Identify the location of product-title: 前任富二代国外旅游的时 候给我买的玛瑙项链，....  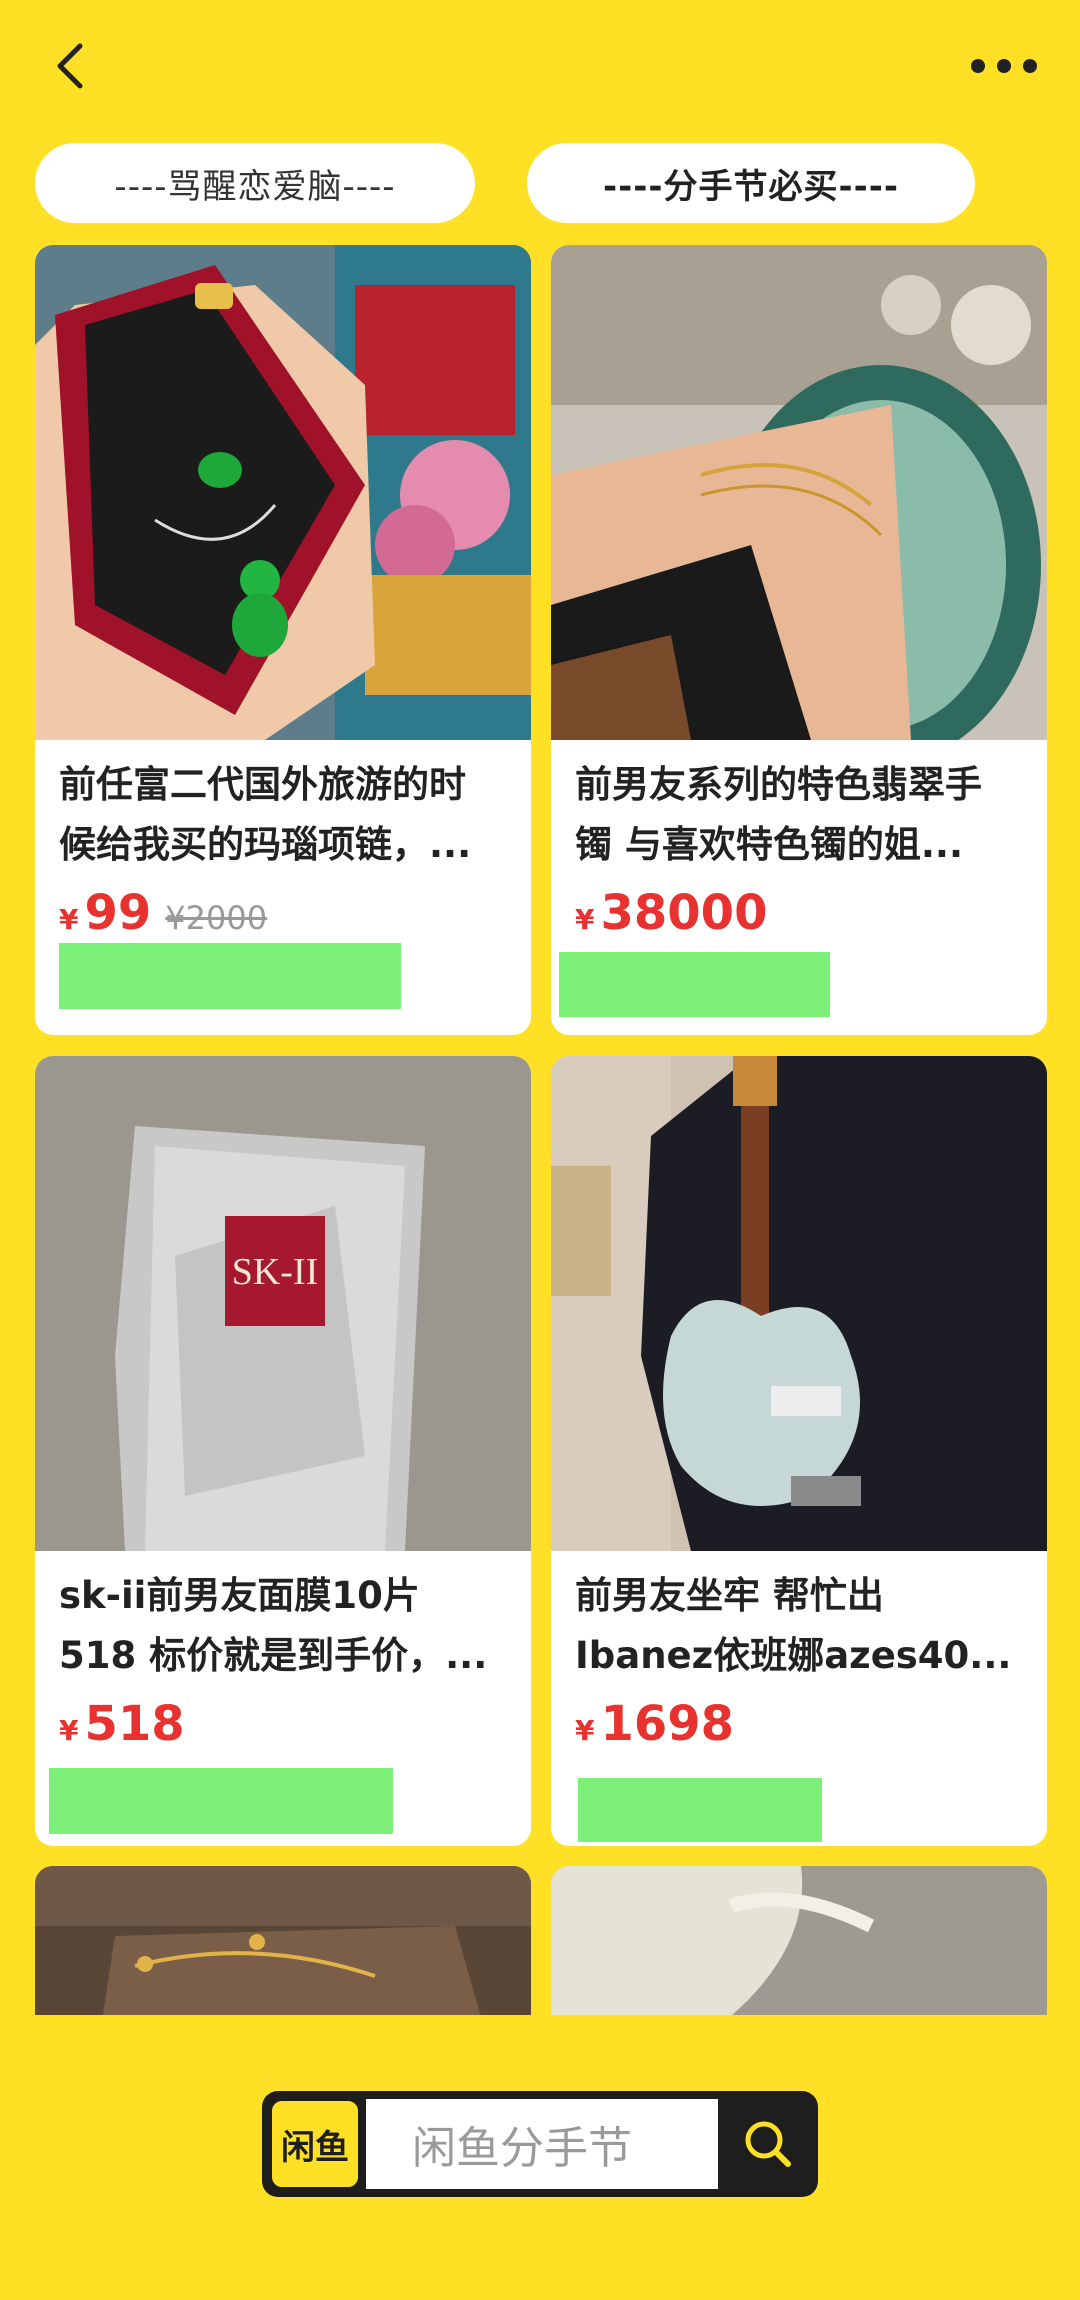
(265, 814).